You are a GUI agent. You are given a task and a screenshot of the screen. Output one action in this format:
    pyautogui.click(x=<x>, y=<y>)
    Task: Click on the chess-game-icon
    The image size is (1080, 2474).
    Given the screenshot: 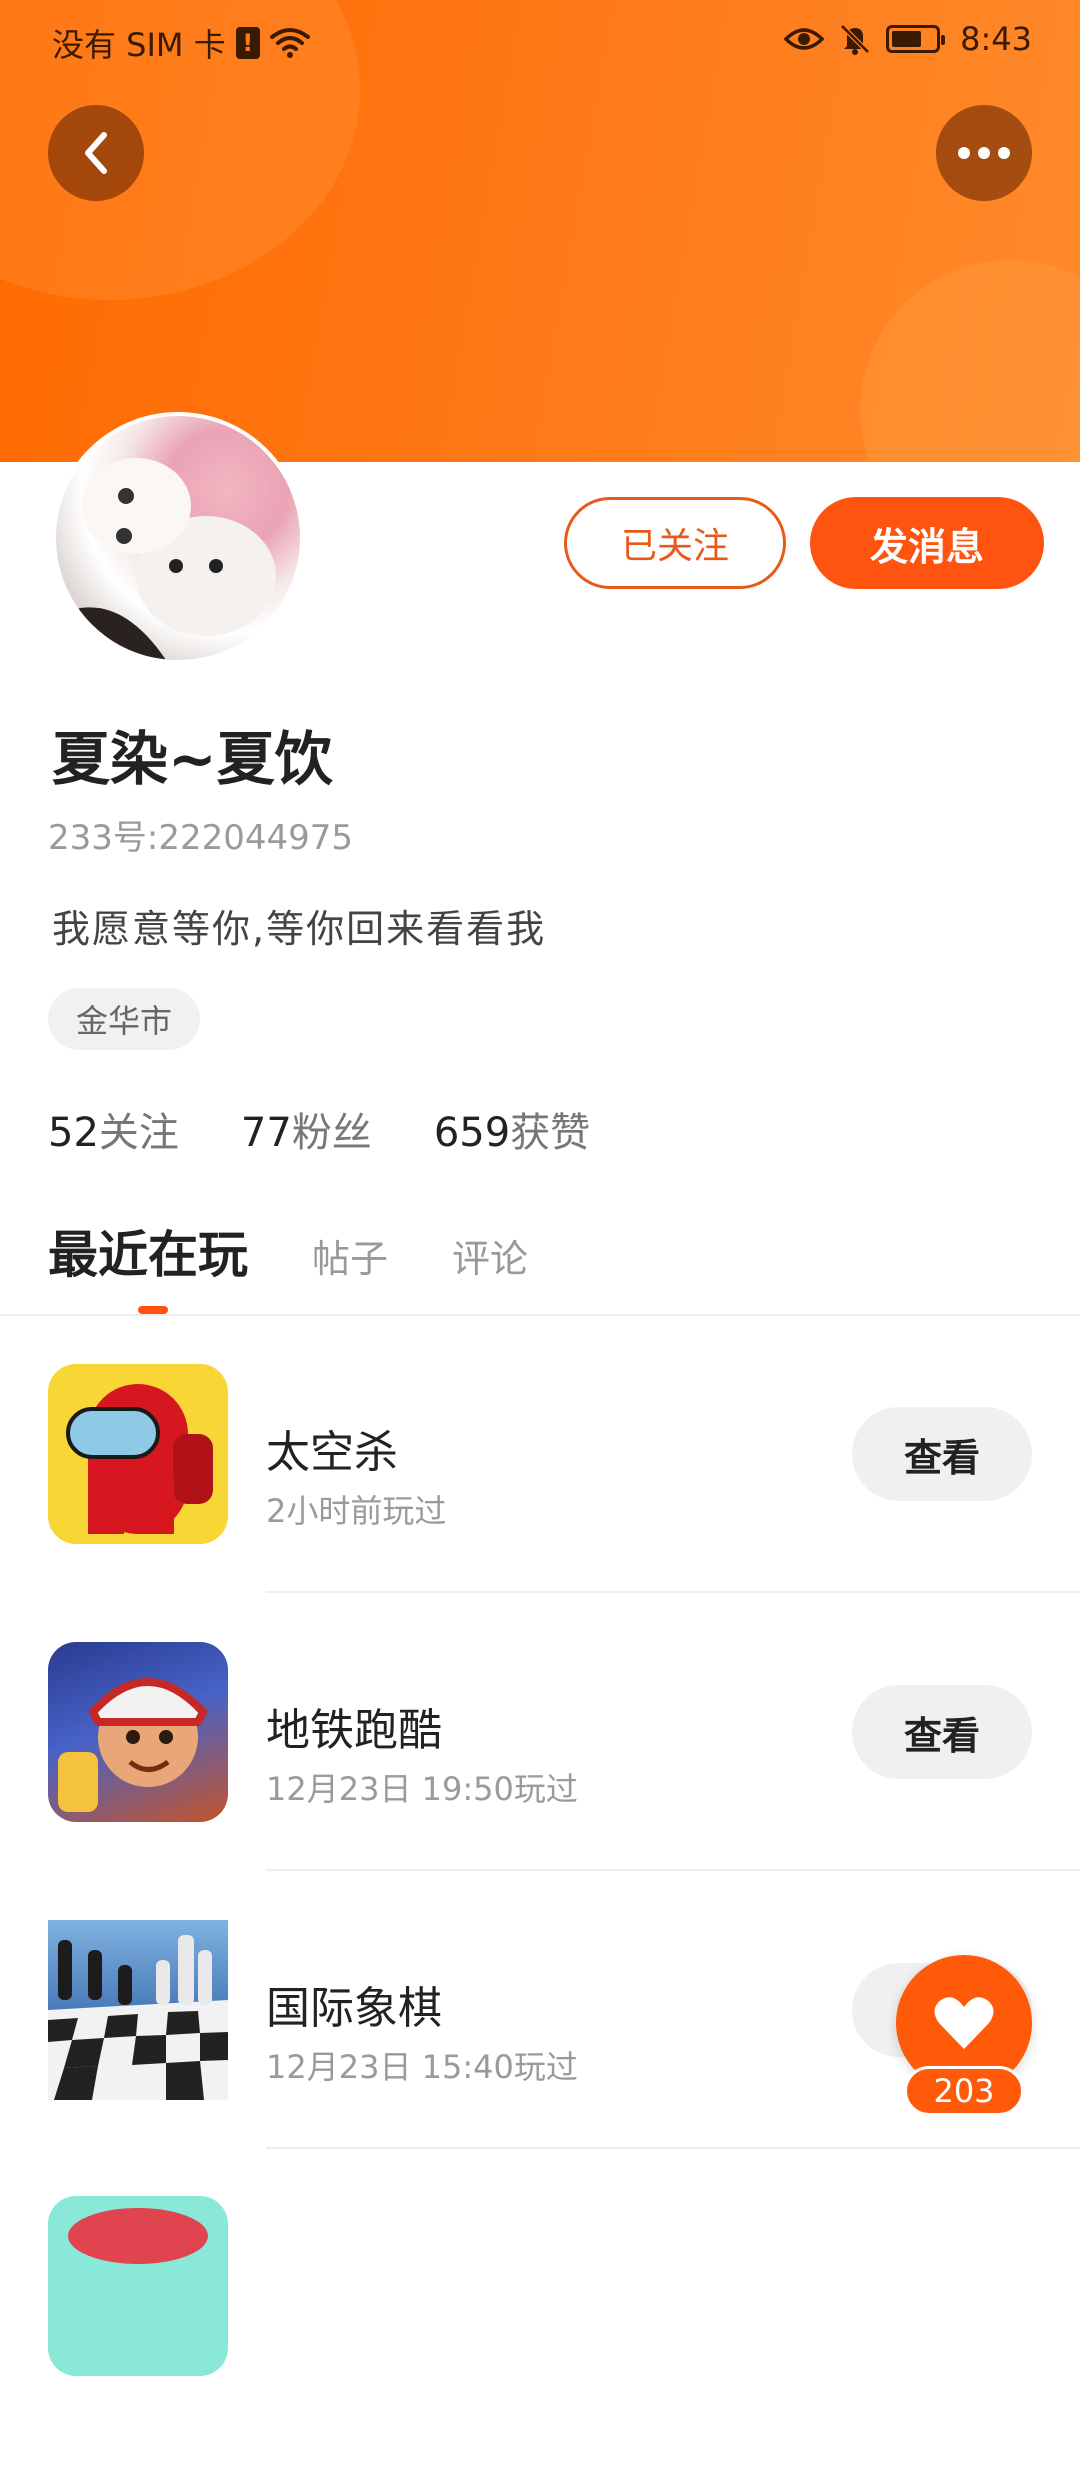 What is the action you would take?
    pyautogui.click(x=138, y=2010)
    